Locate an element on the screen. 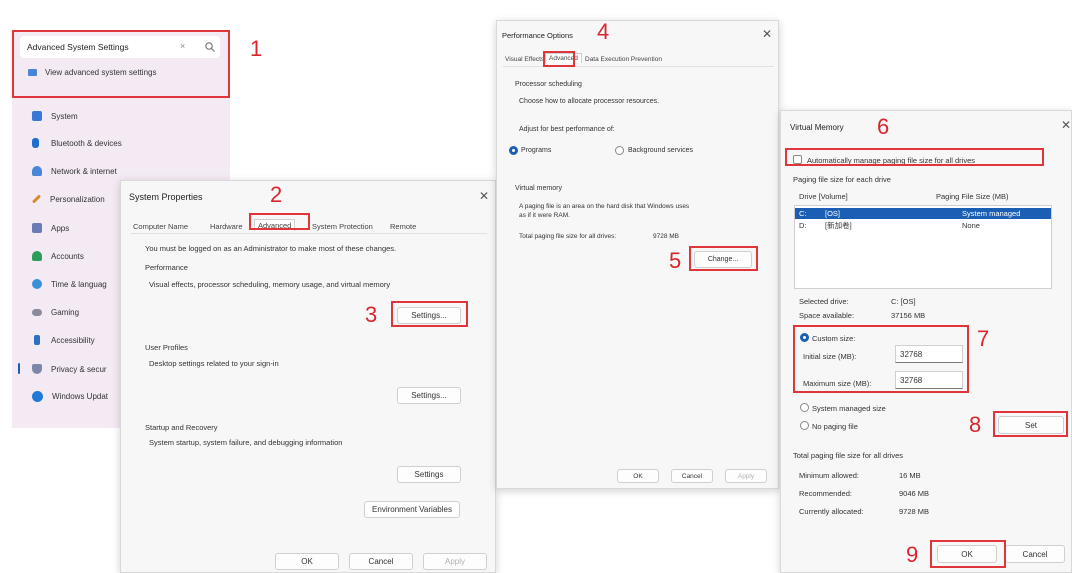  space-available-label: Space available: is located at coordinates (827, 315).